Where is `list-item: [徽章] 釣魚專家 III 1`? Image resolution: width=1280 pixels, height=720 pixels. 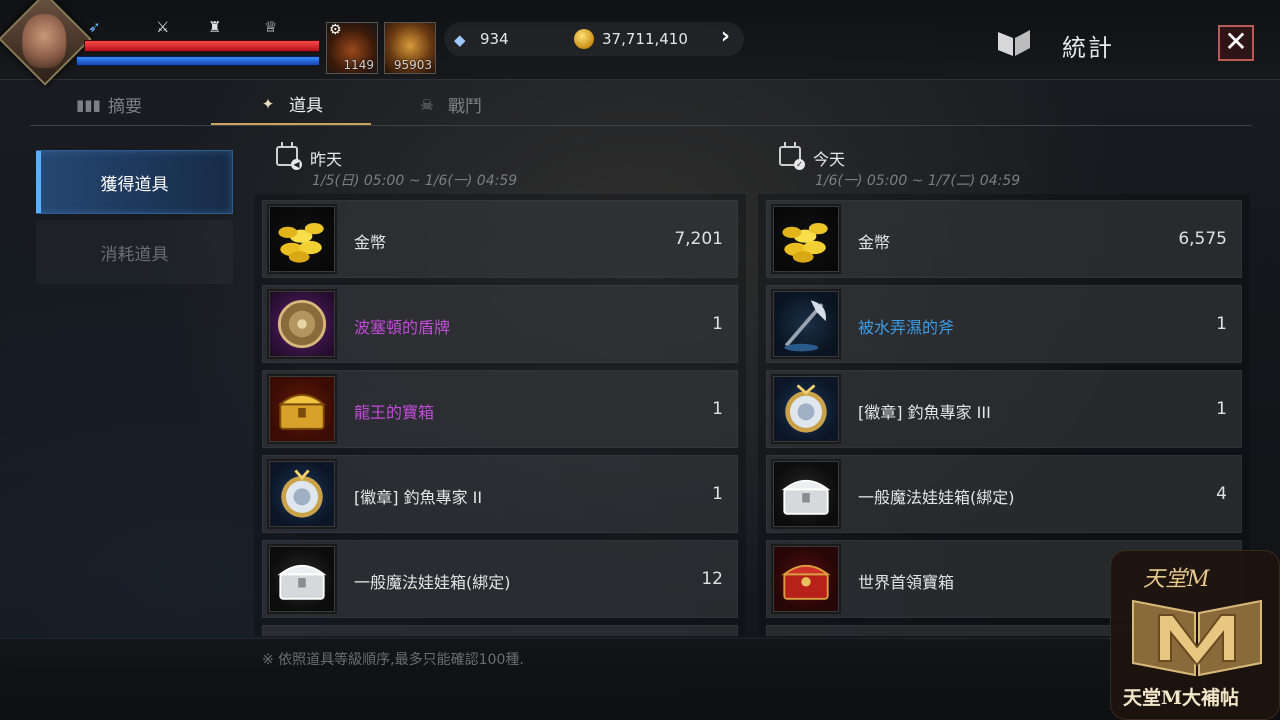
list-item: [徽章] 釣魚專家 III 1 is located at coordinates (1004, 409).